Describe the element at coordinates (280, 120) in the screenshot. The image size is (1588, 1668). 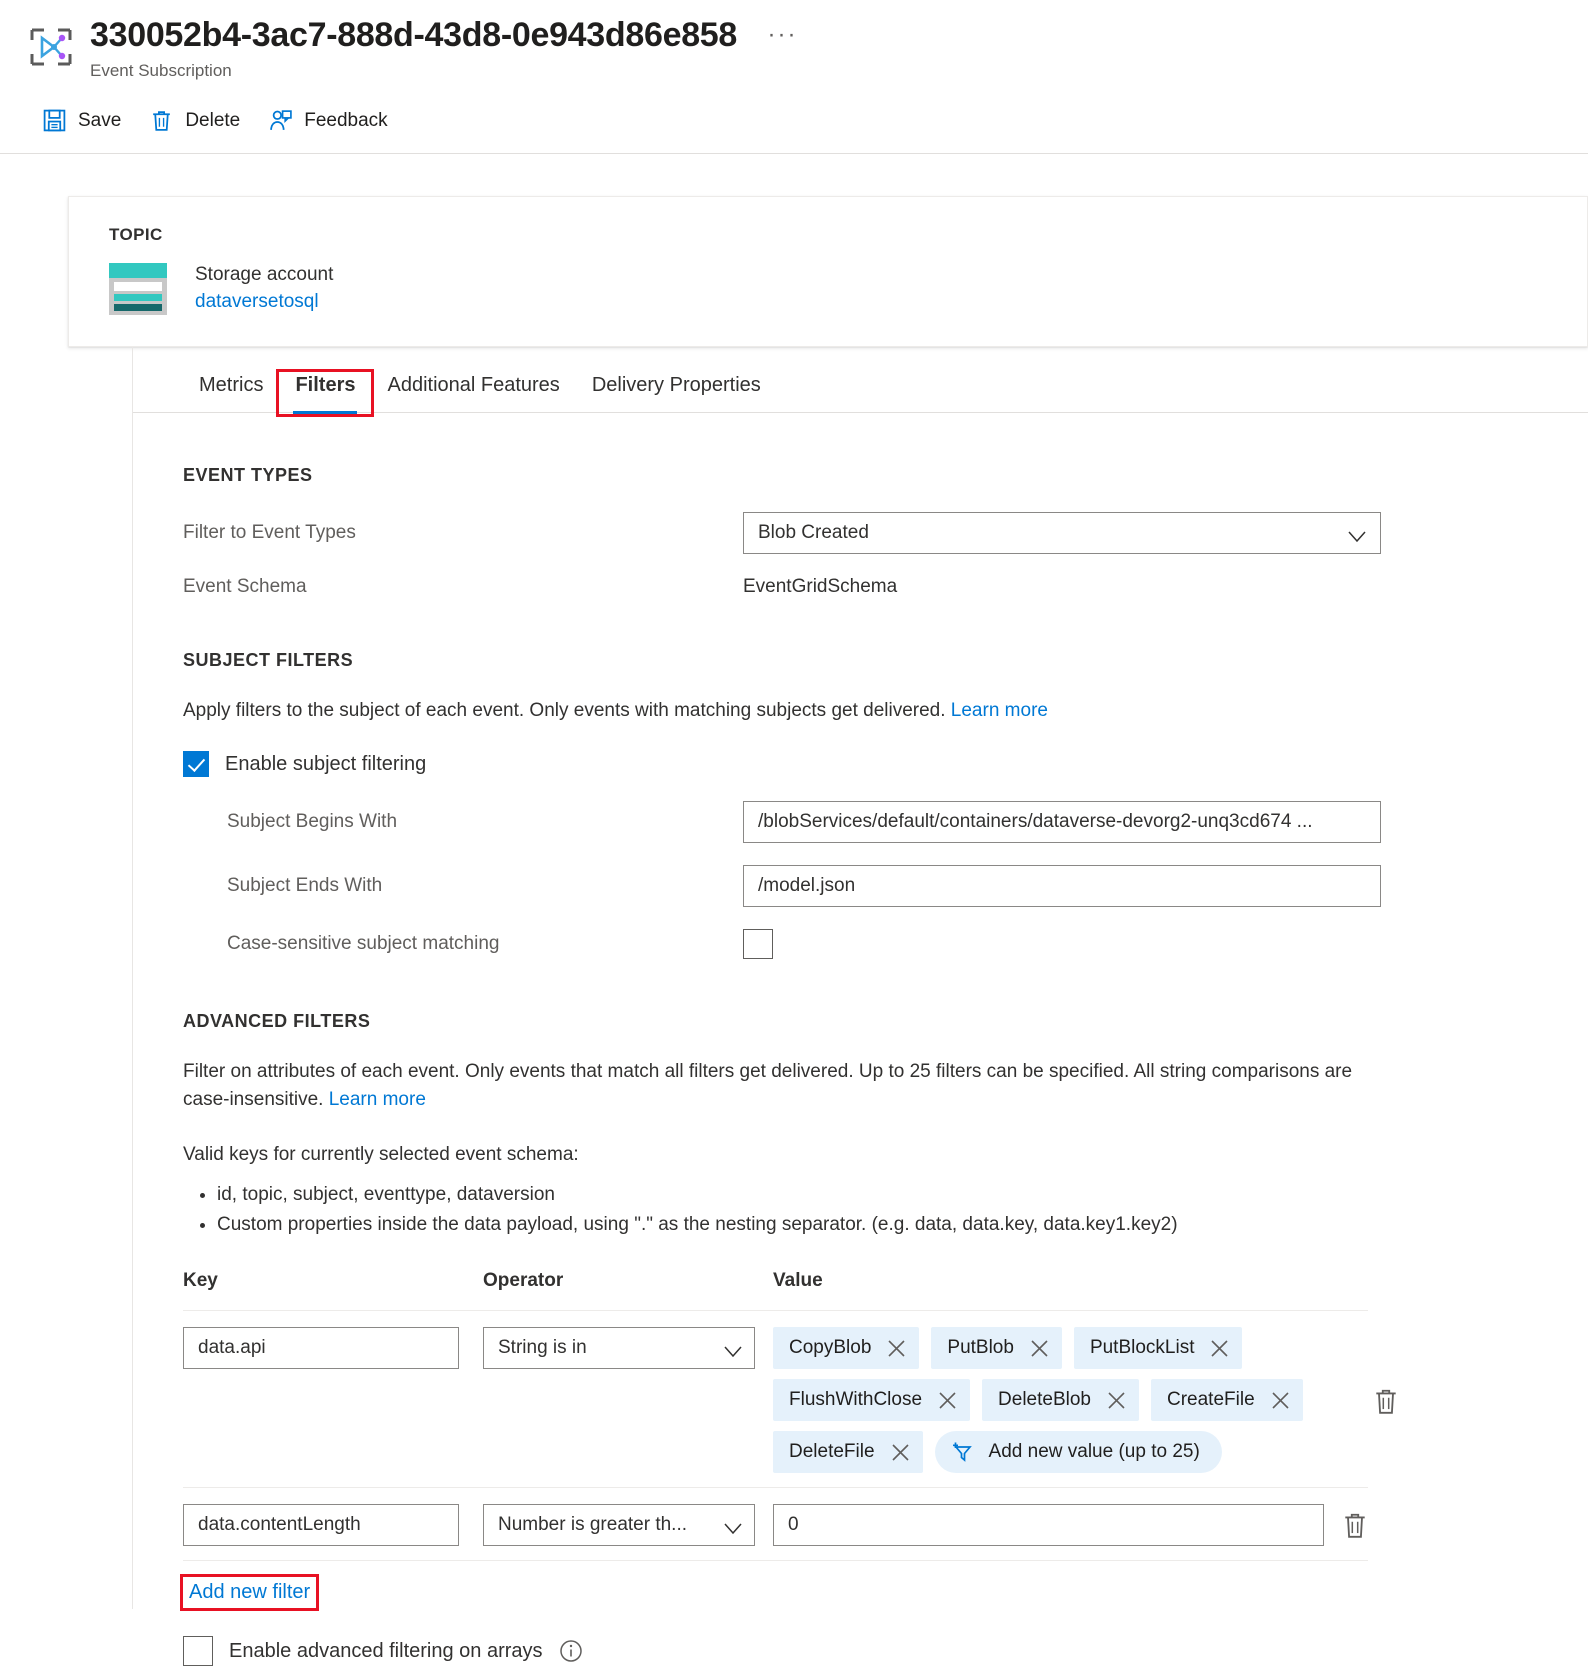
I see `feedback-person-icon` at that location.